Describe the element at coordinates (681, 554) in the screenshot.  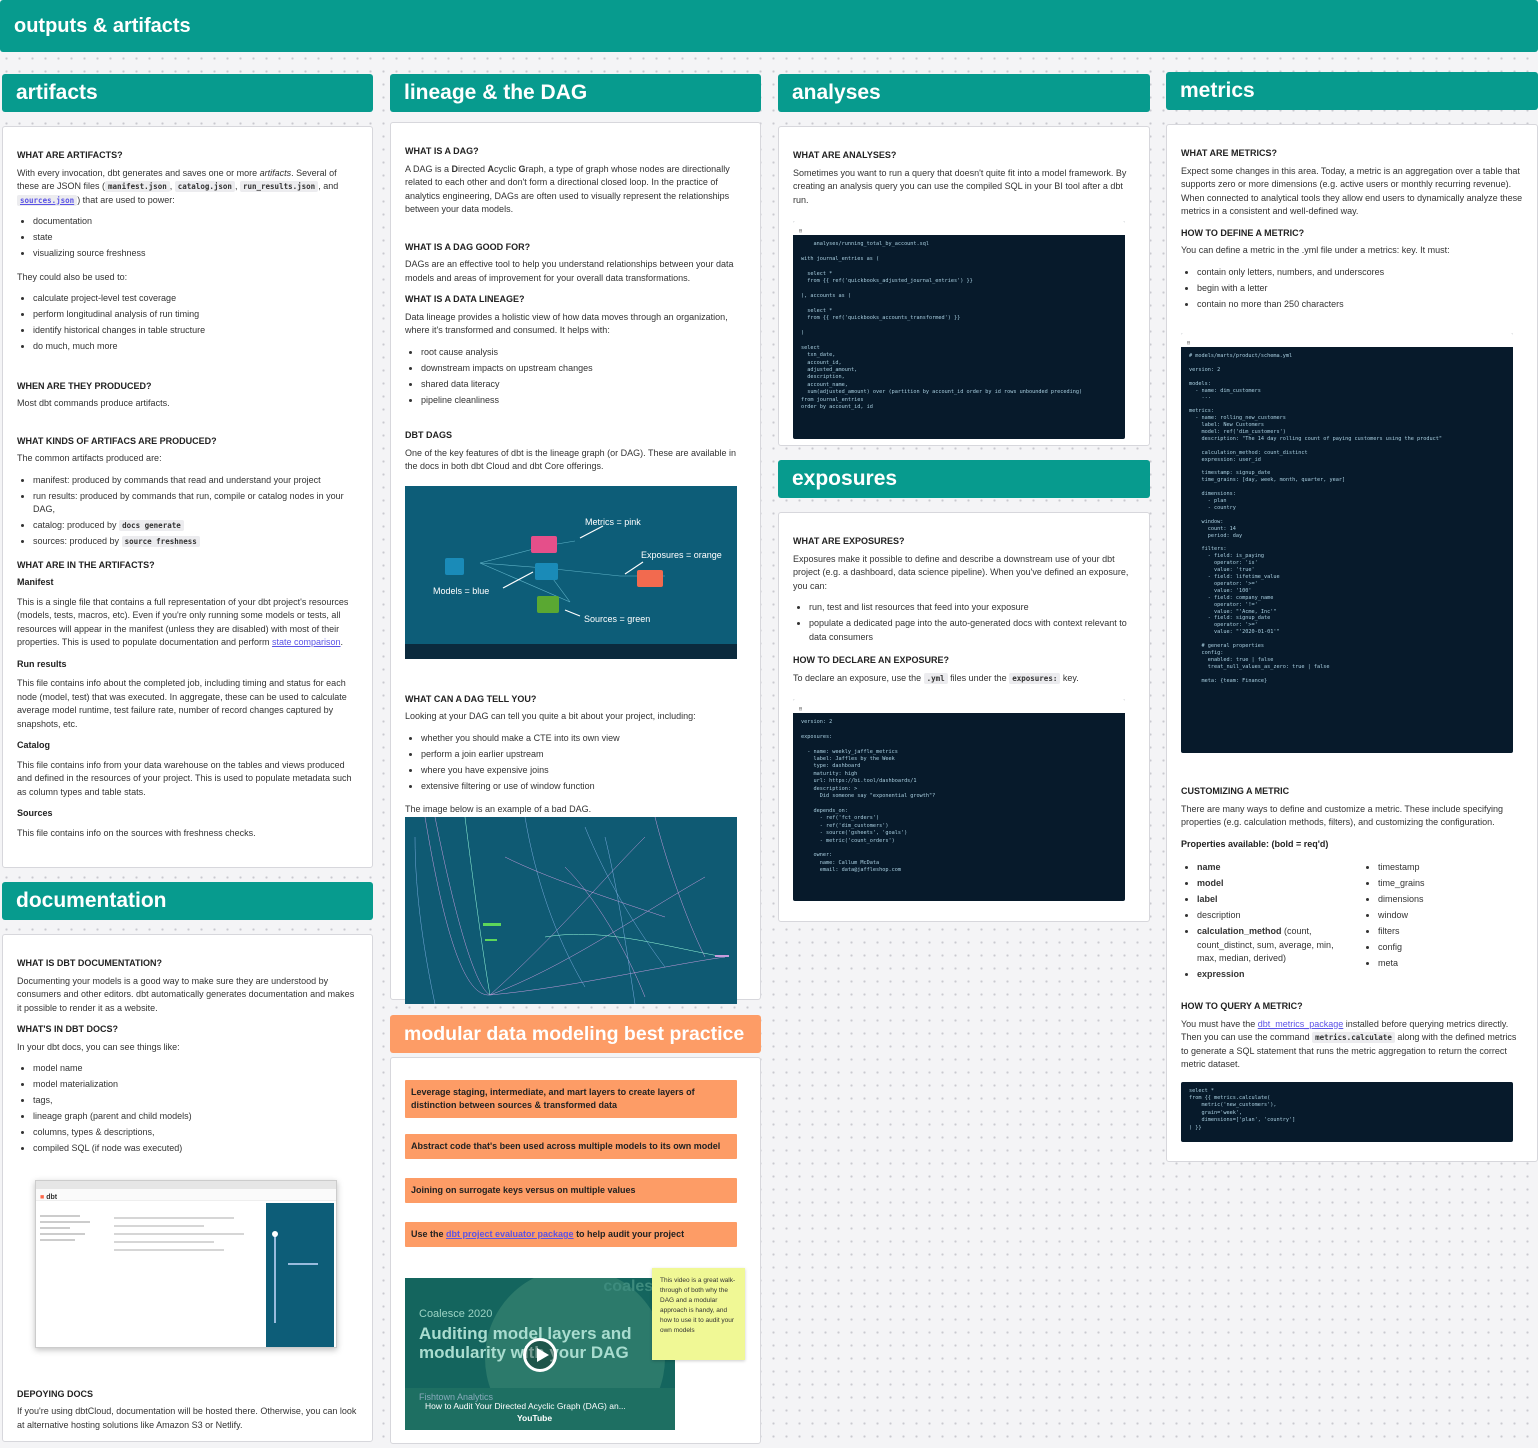
I see `dag-label-exposures: Exposures = orange` at that location.